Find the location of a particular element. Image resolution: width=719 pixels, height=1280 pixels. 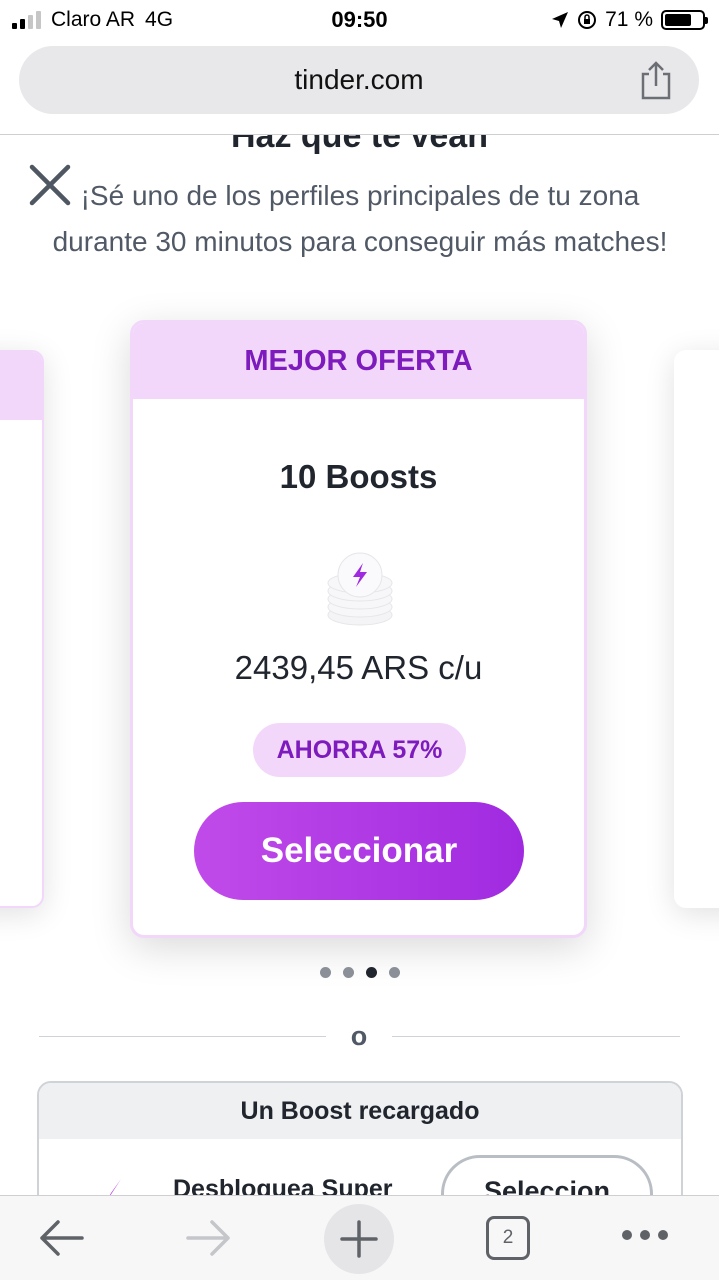

more-menu-icon is located at coordinates (645, 1237).